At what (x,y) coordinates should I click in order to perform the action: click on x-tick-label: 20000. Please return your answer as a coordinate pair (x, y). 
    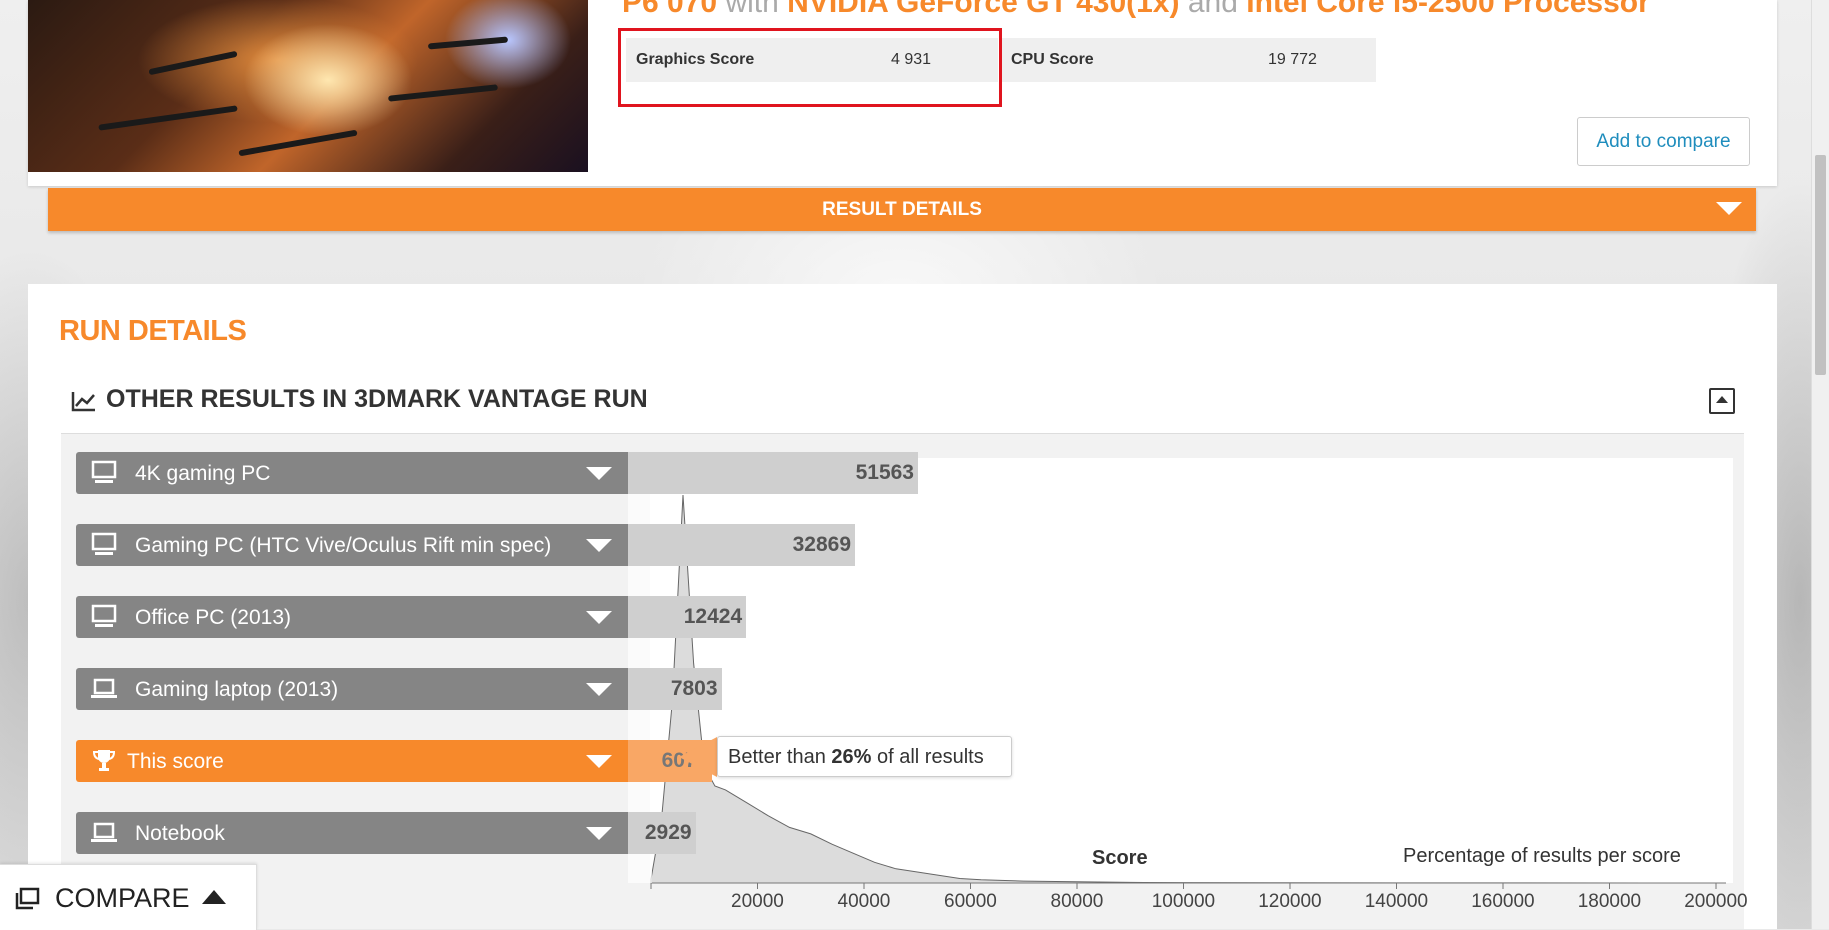
    Looking at the image, I should click on (757, 901).